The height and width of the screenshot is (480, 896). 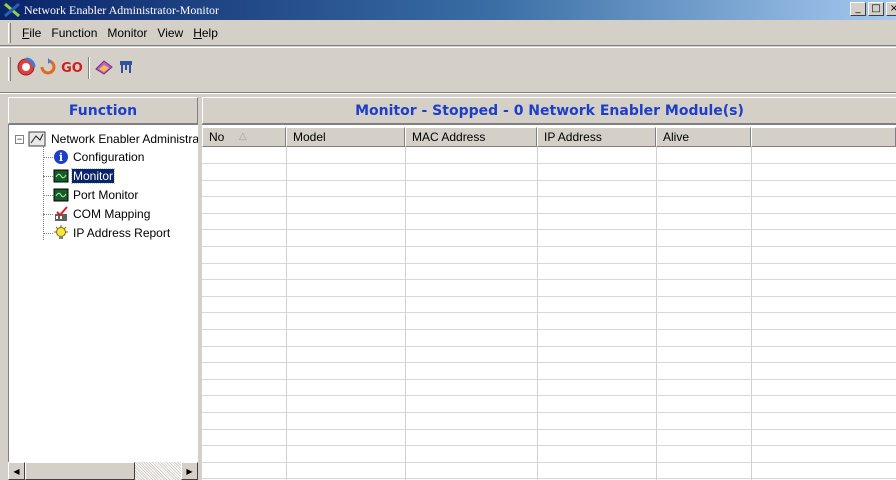 What do you see at coordinates (107, 233) in the screenshot?
I see `tree-item-ip-address-report: IP Address Report` at bounding box center [107, 233].